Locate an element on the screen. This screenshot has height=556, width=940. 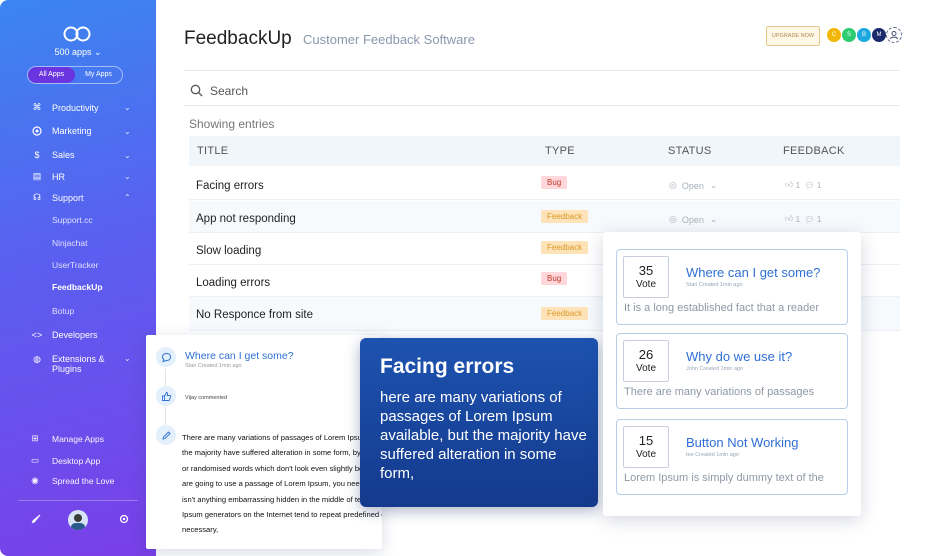
nav-manage-apps: ⊞ Manage Apps is located at coordinates (78, 438).